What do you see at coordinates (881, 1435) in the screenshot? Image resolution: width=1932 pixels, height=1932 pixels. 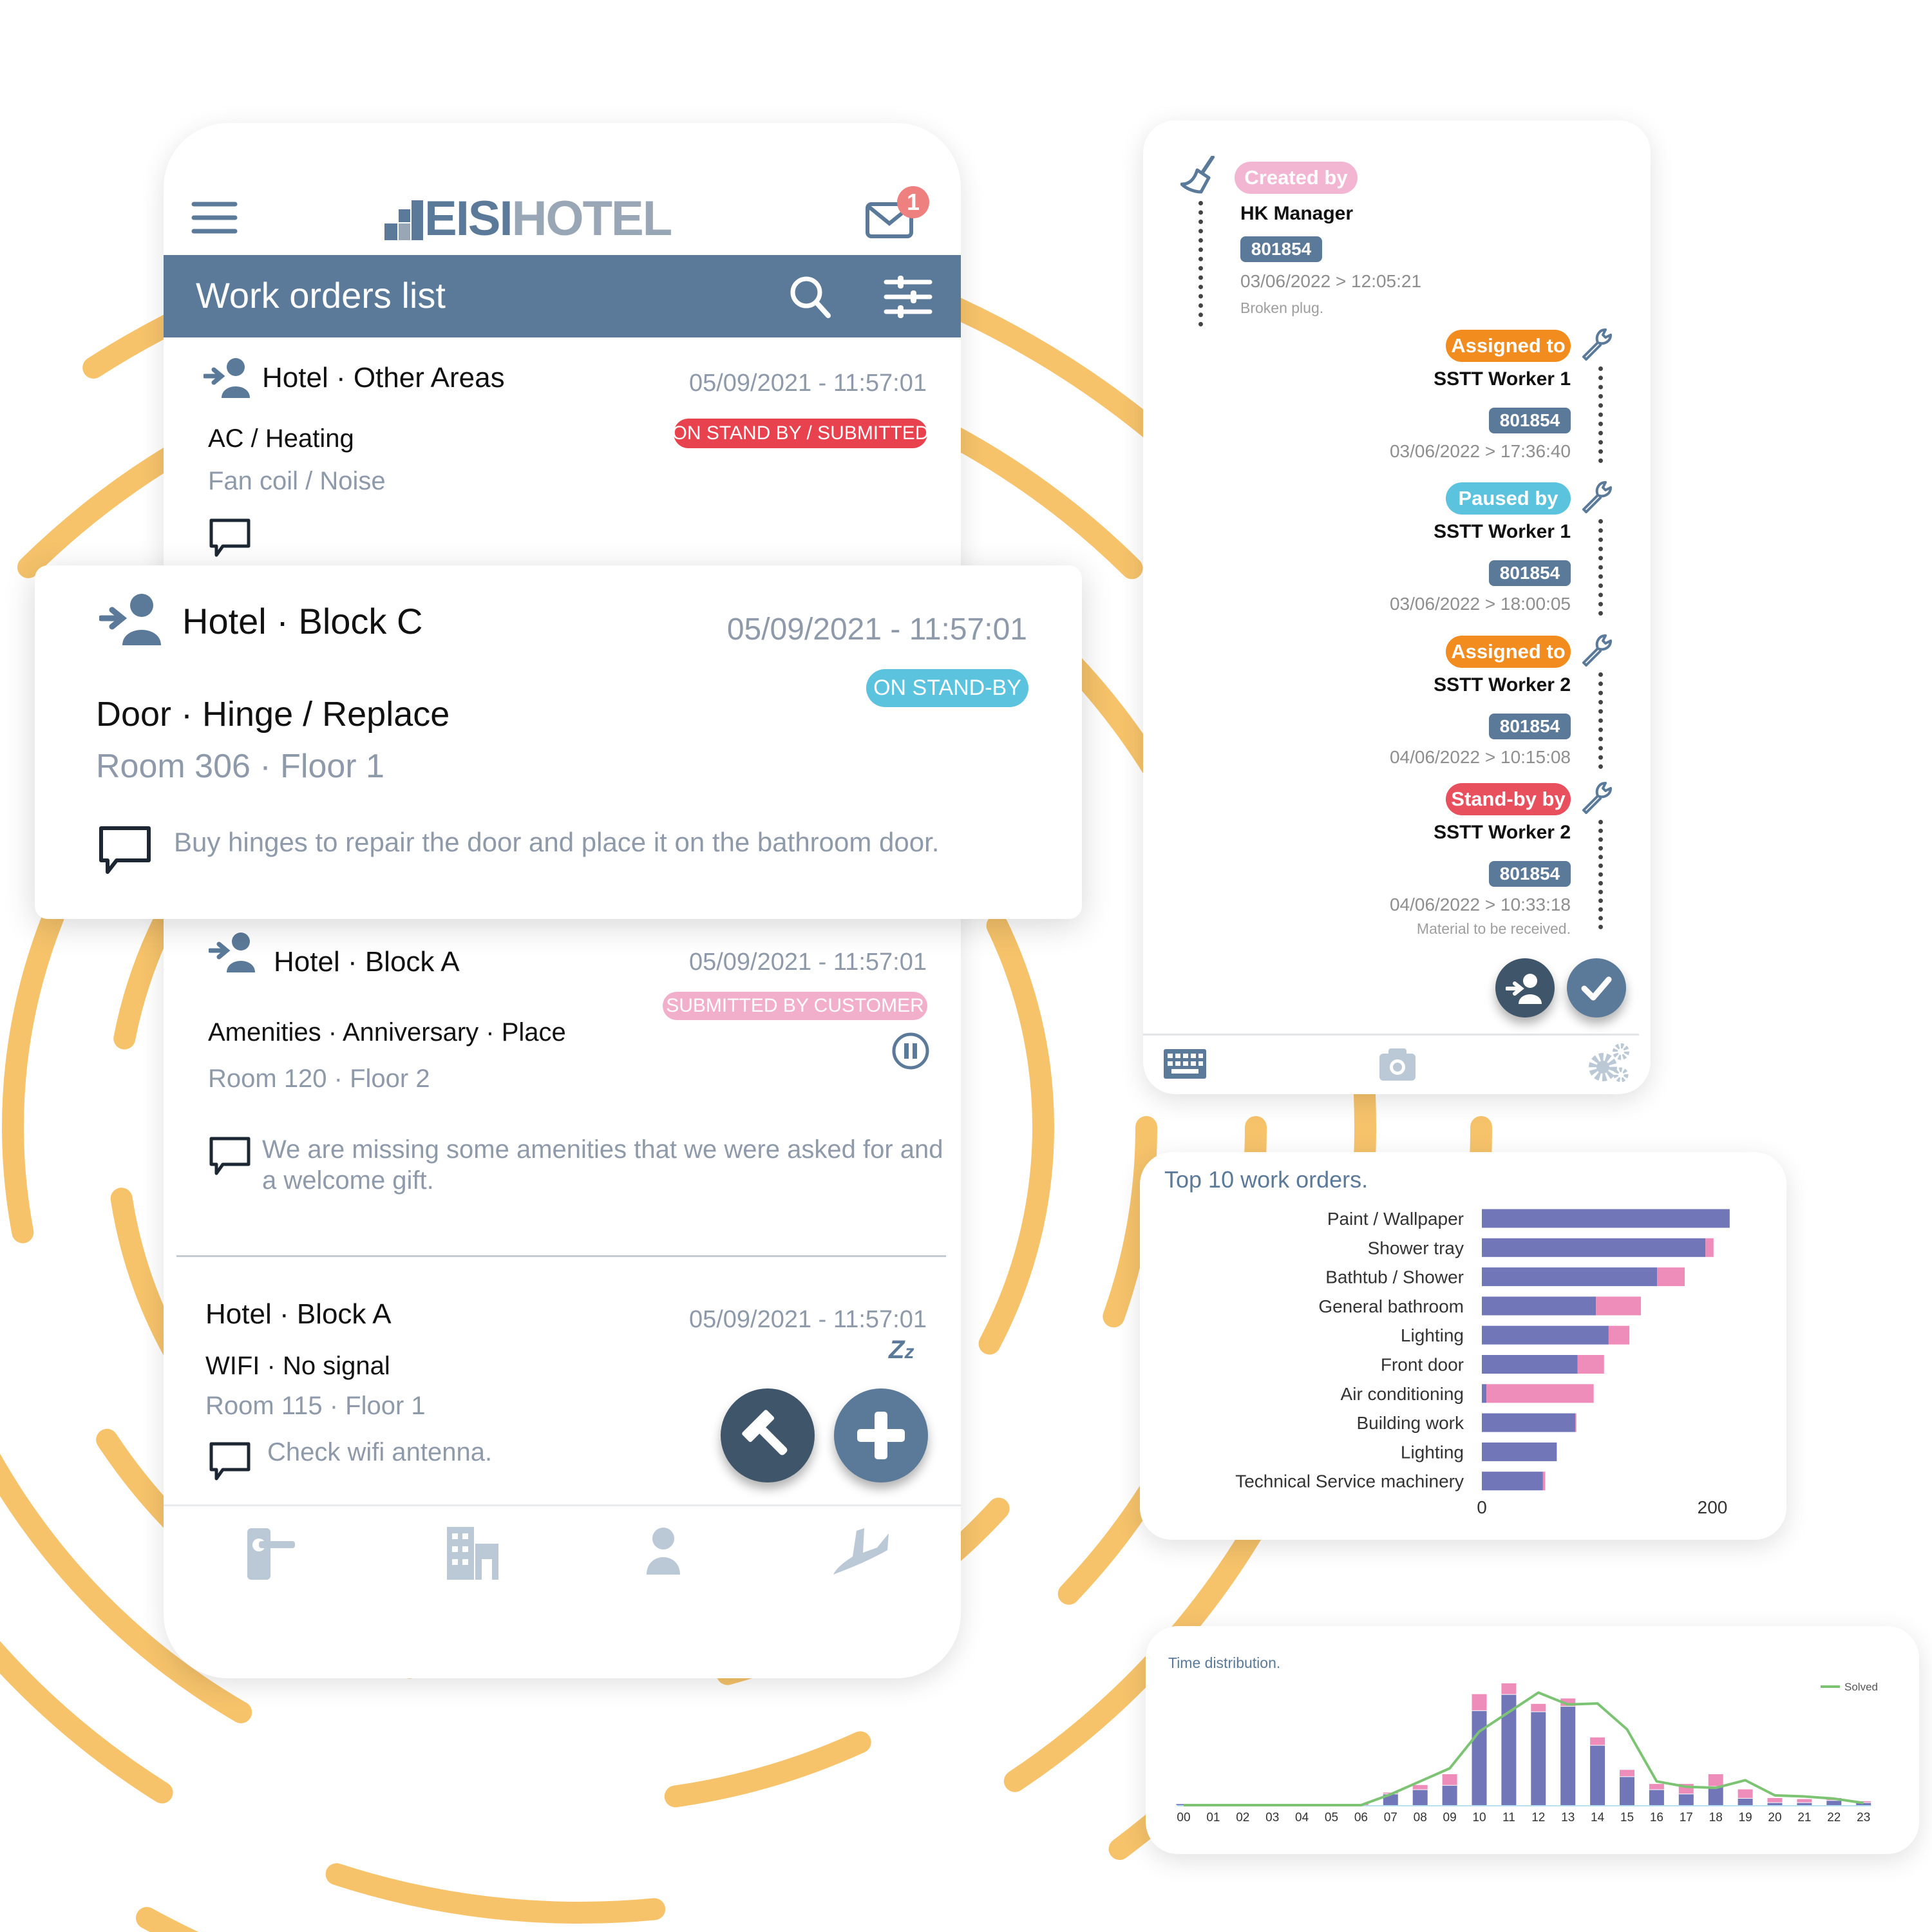 I see `add-work-order-button` at bounding box center [881, 1435].